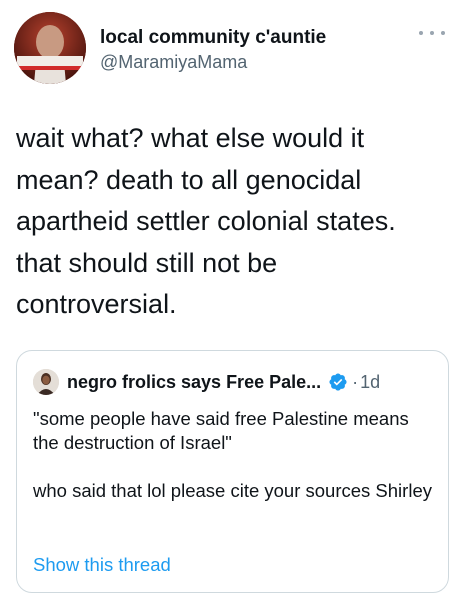  Describe the element at coordinates (338, 382) in the screenshot. I see `verified-badge-icon` at that location.